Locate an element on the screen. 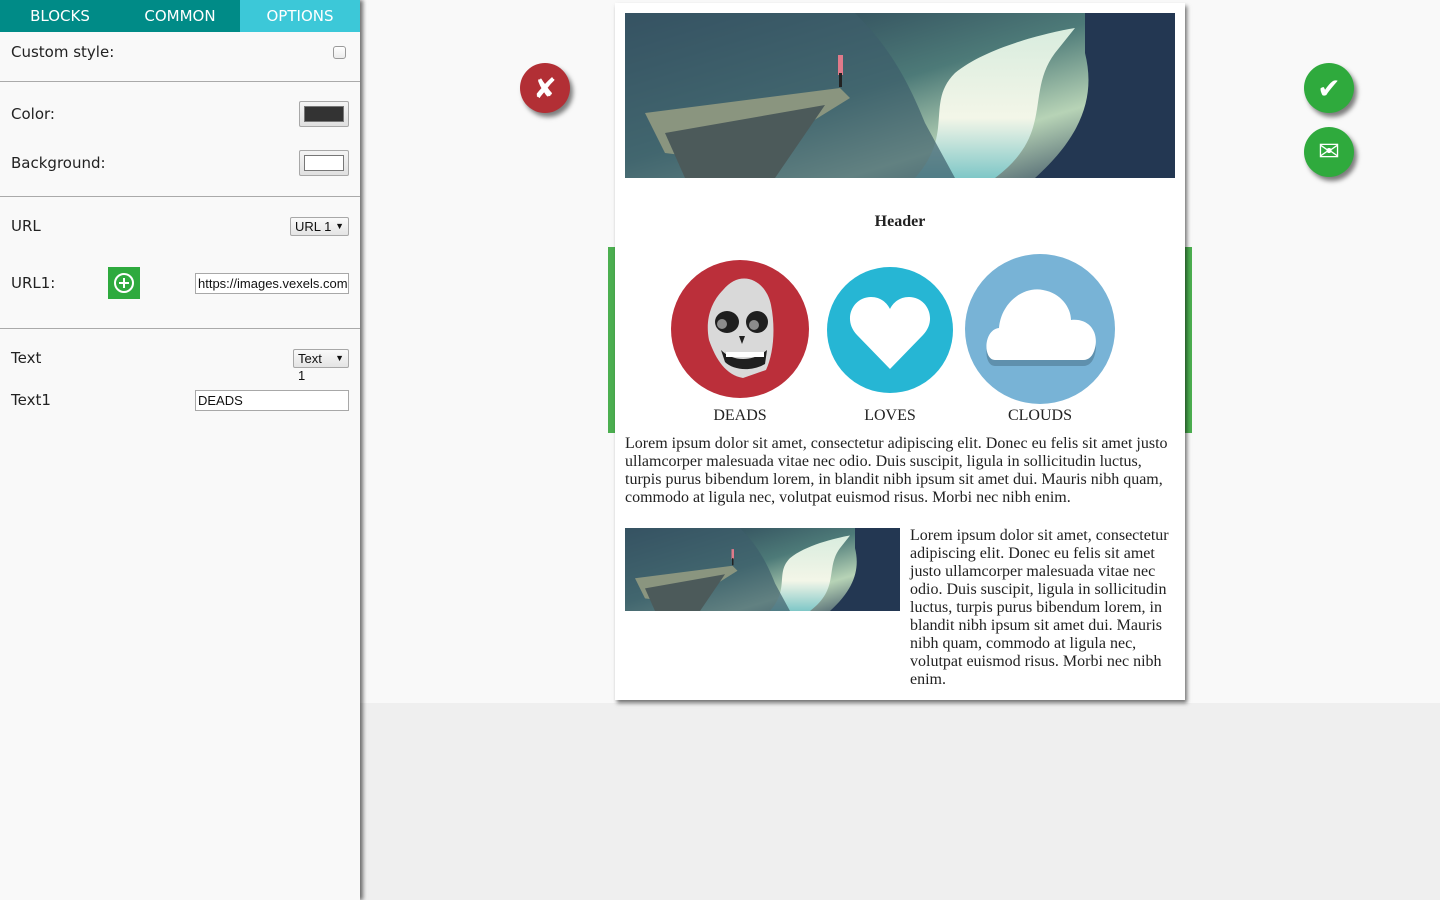 The image size is (1440, 900). text-select: Text 1 ▼ is located at coordinates (321, 366).